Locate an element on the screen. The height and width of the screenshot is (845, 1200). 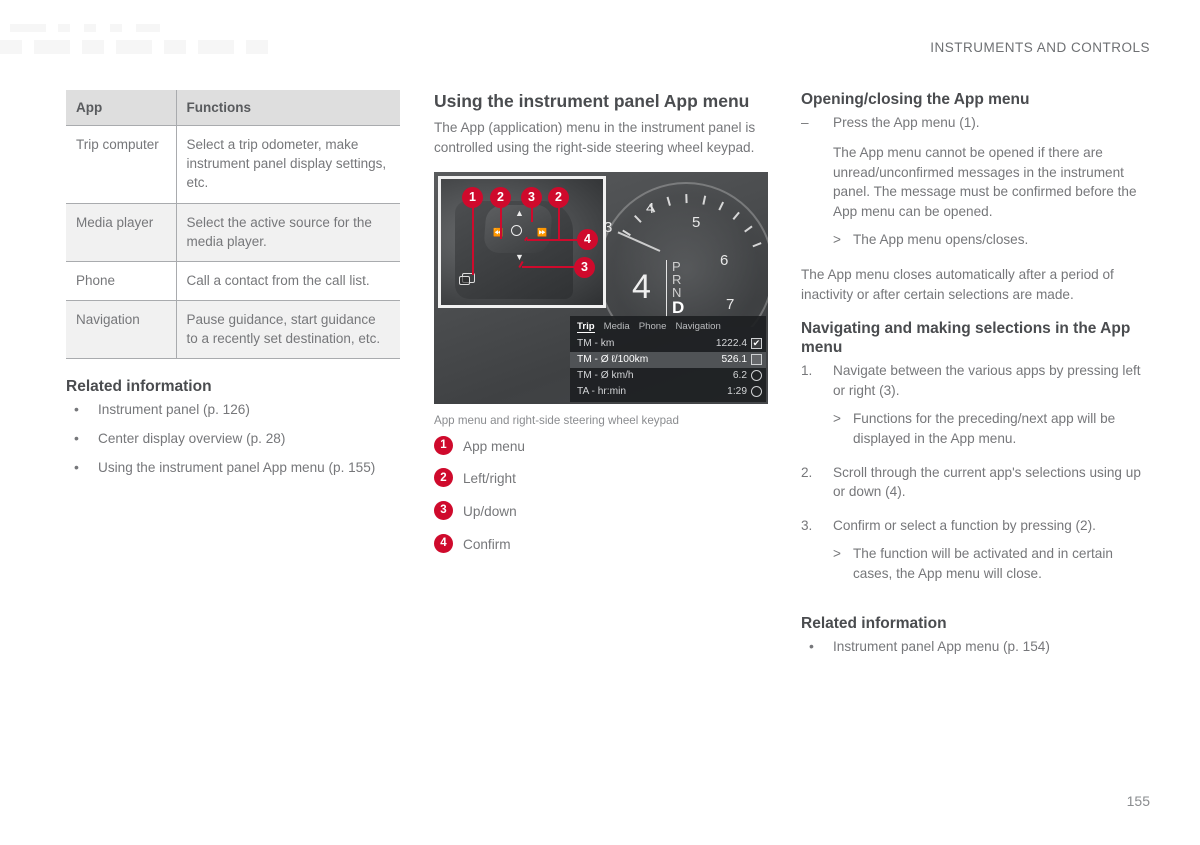
keypad-photo: ▲ ▼ ⏪ ⏩ 1 2 3 2 4 3 is located at coordinates (522, 241).